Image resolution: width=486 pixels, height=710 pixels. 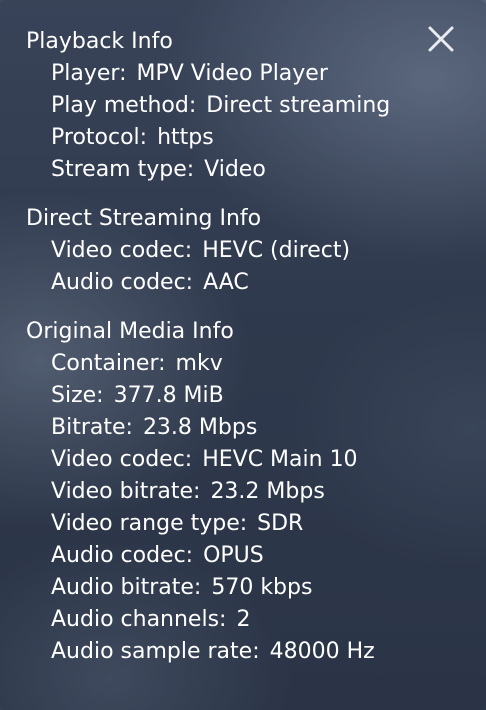 I want to click on row-value: https, so click(x=185, y=137).